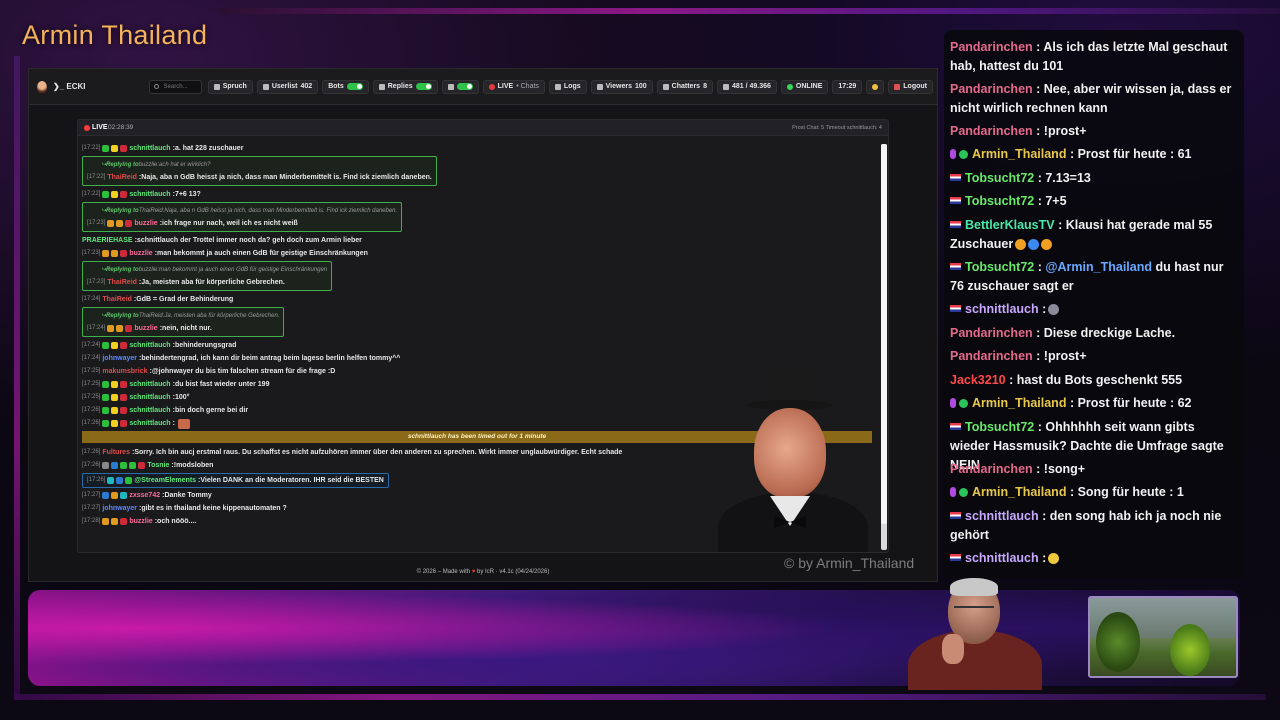 The image size is (1280, 720). What do you see at coordinates (746, 86) in the screenshot?
I see `messages-stat: 481 / 49.366` at bounding box center [746, 86].